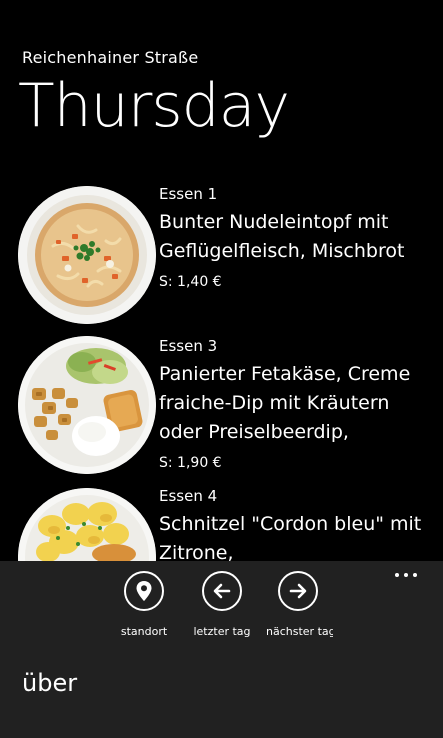 The height and width of the screenshot is (738, 443). I want to click on meal-name: Schnitzel "Cordon bleu" mit Zitrone,, so click(290, 537).